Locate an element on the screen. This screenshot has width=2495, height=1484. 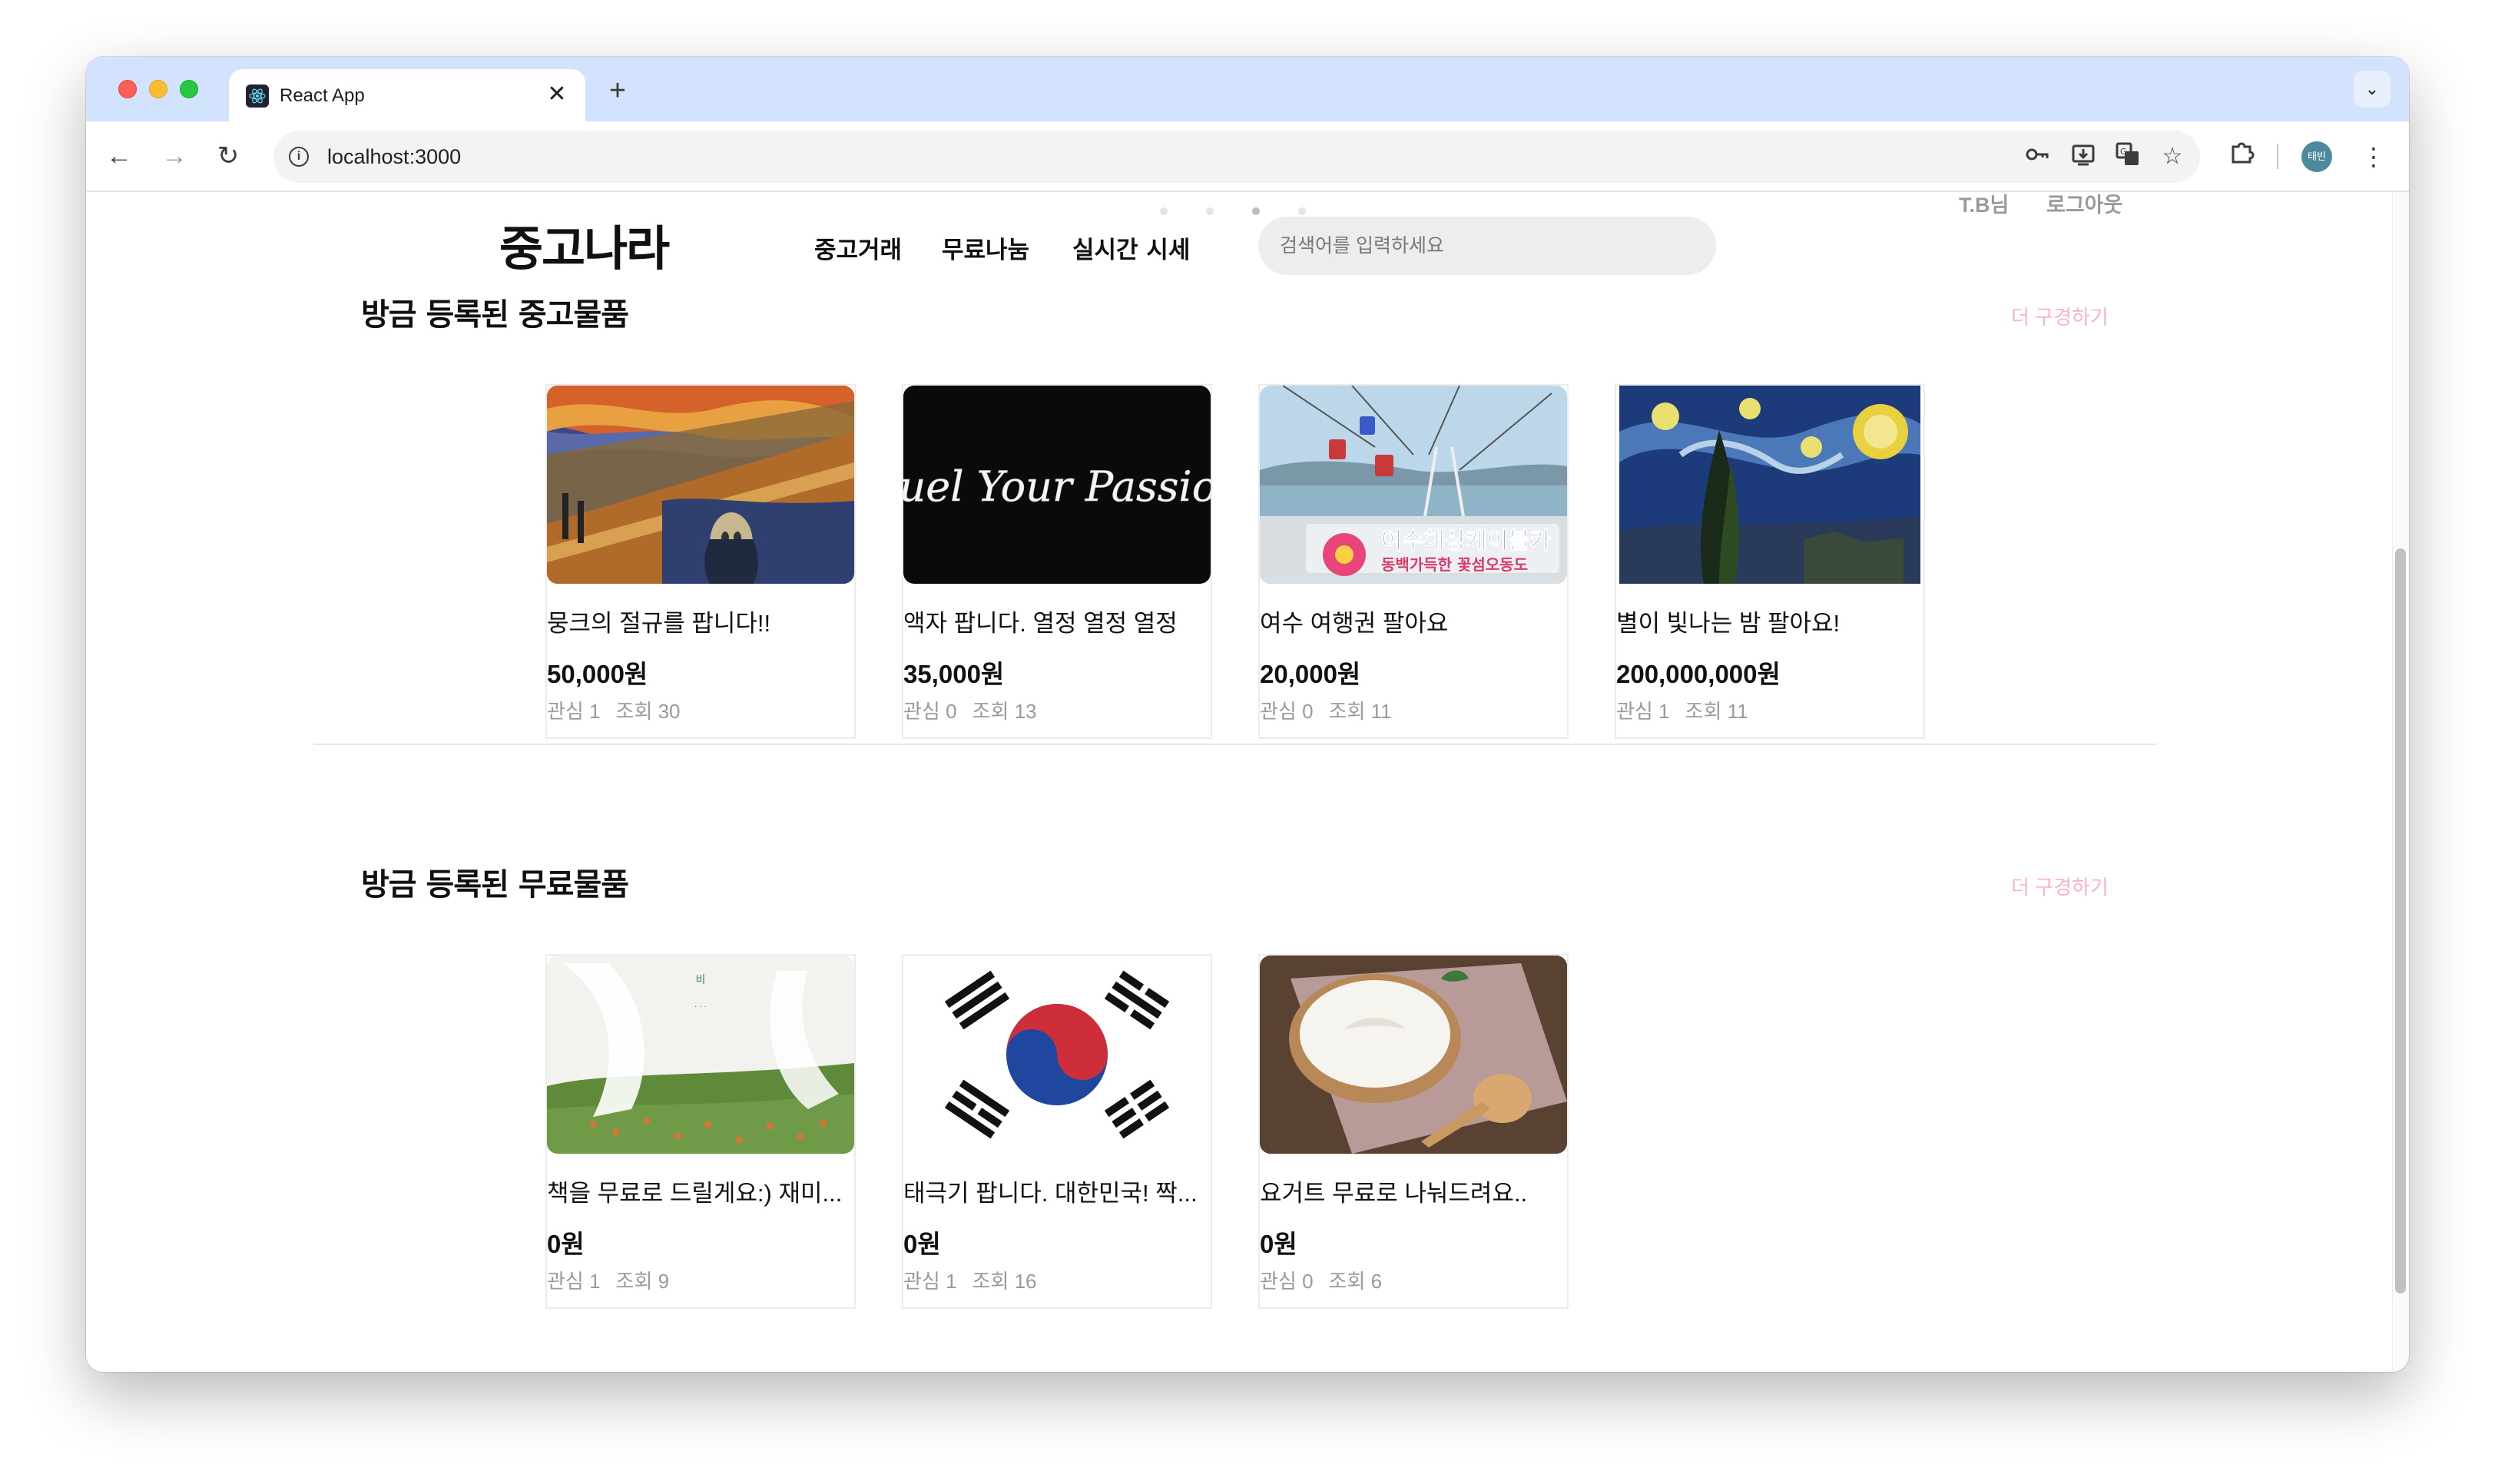
nav-free-share: 무료나눔 is located at coordinates (985, 250).